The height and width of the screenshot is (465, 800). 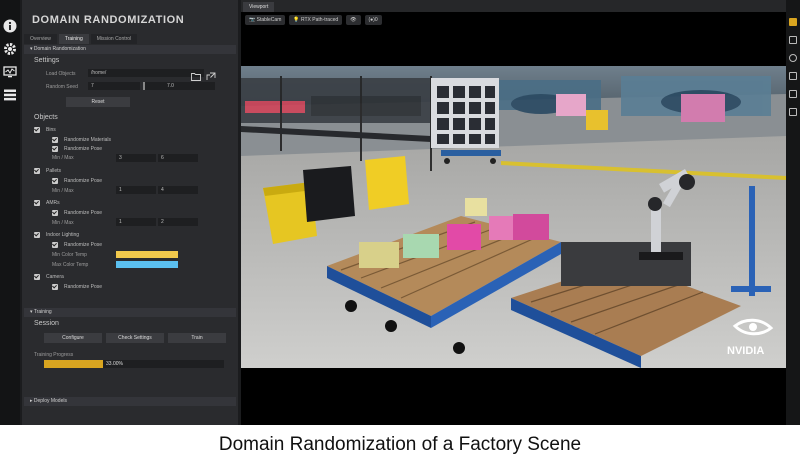 I want to click on random-seed-slider: 7.0, so click(x=179, y=86).